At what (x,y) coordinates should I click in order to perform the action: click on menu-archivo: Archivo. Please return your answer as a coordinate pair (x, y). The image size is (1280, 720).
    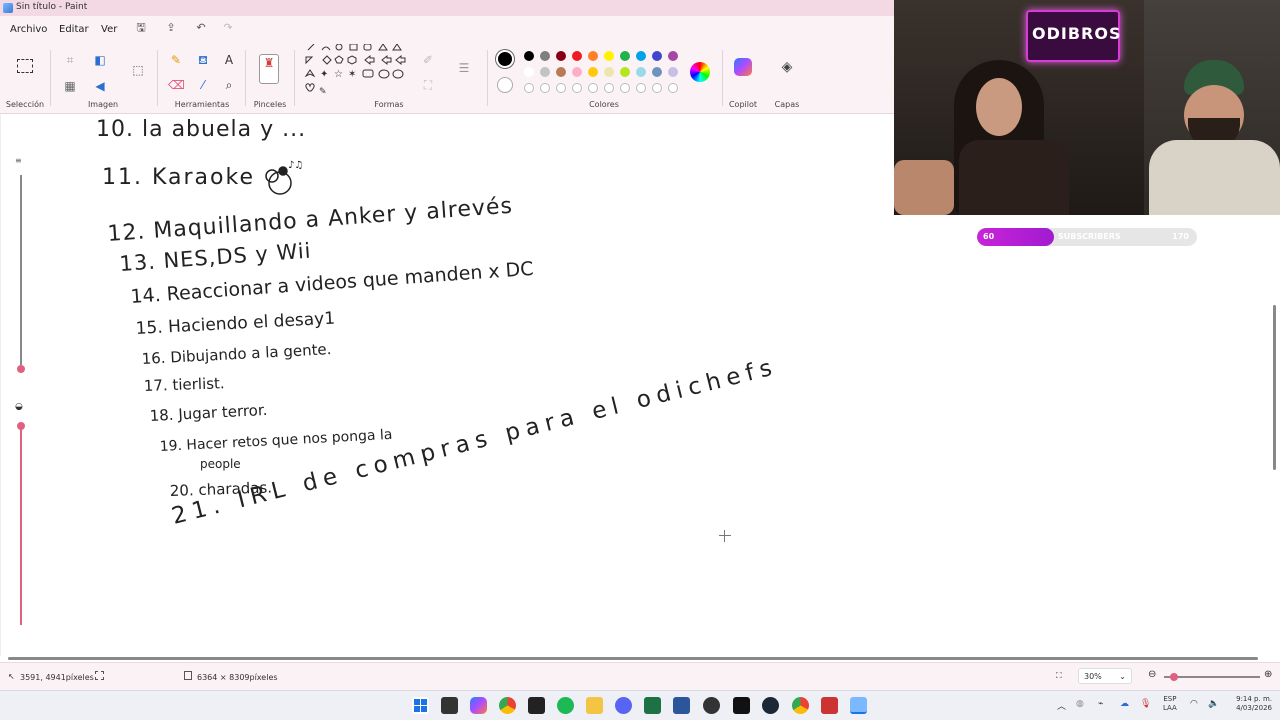
    Looking at the image, I should click on (28, 29).